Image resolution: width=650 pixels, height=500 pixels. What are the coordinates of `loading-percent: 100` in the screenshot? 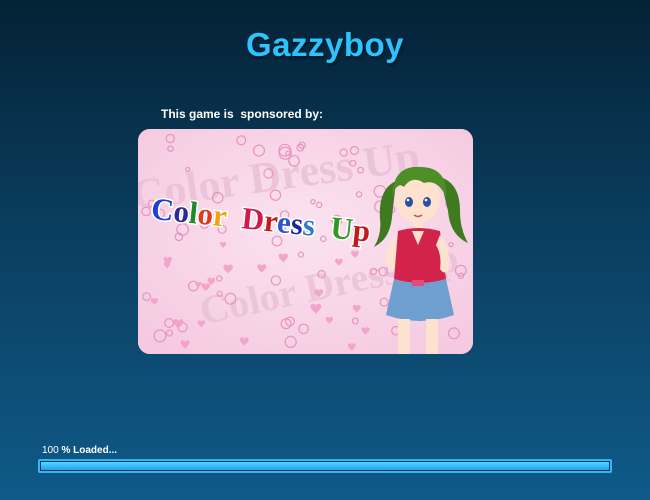 It's located at (50, 450).